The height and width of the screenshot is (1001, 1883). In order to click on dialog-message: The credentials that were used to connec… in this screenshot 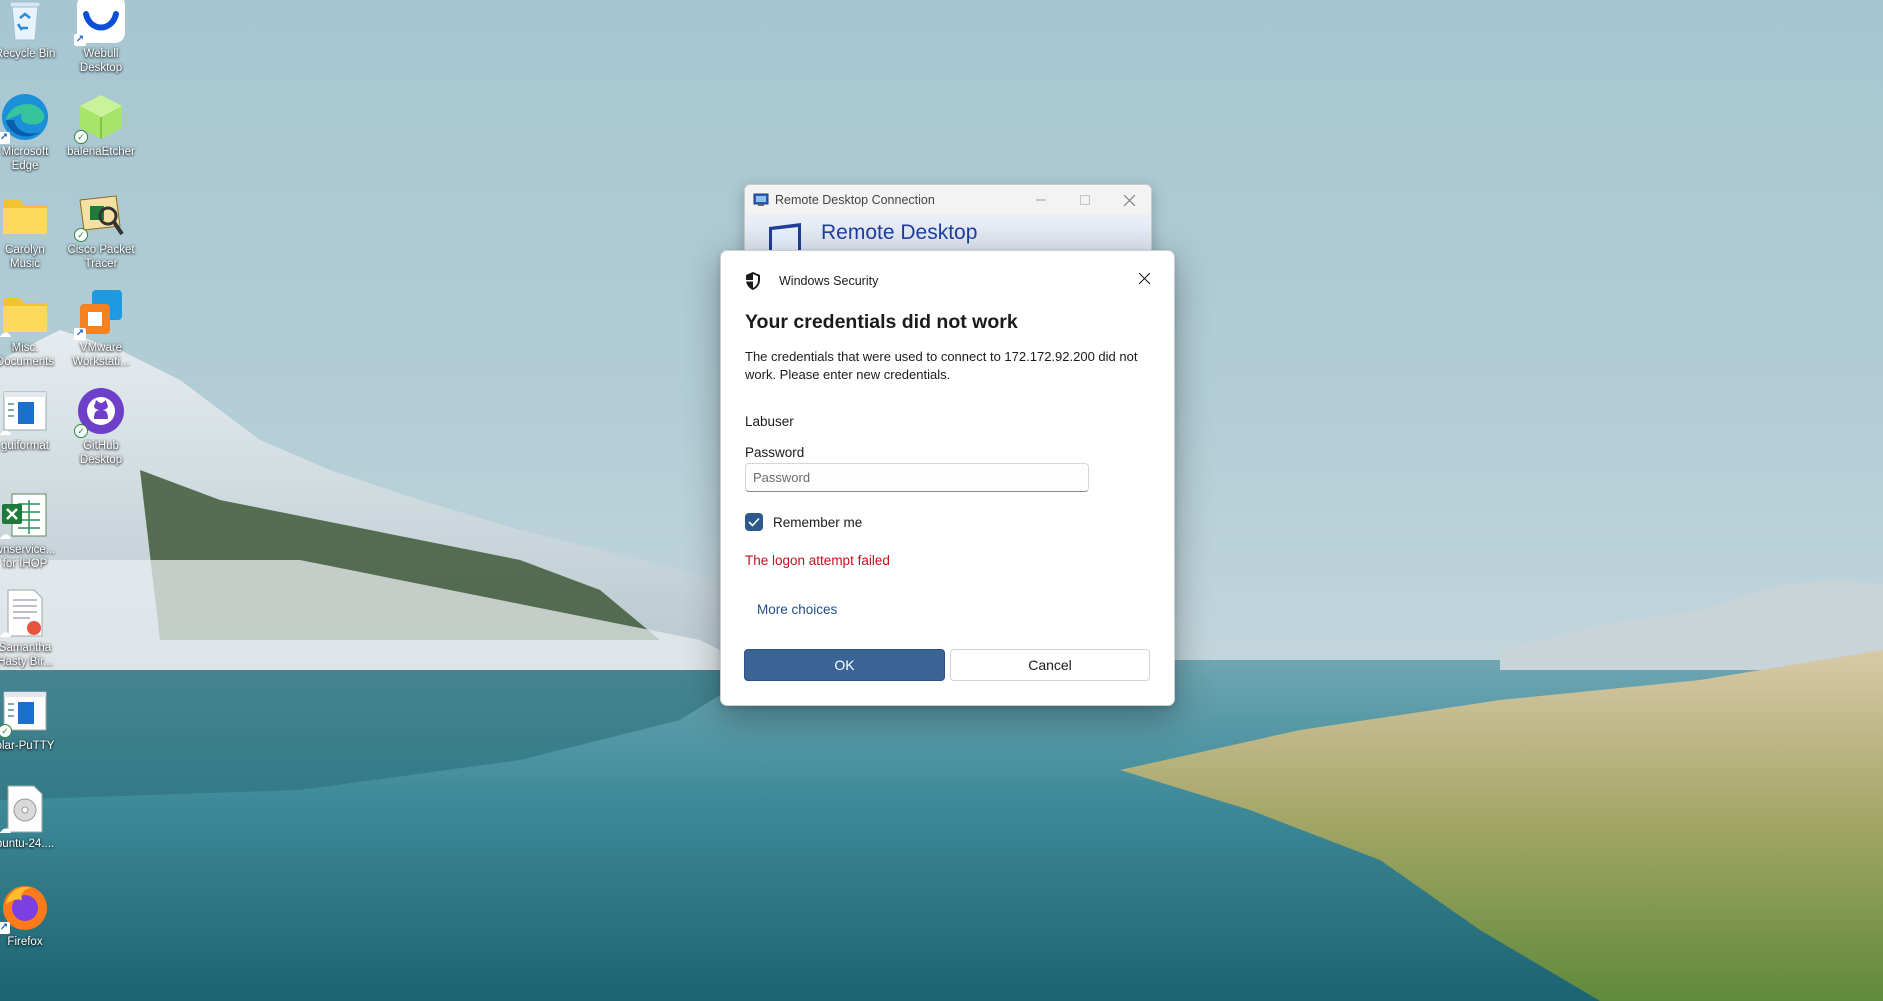, I will do `click(941, 365)`.